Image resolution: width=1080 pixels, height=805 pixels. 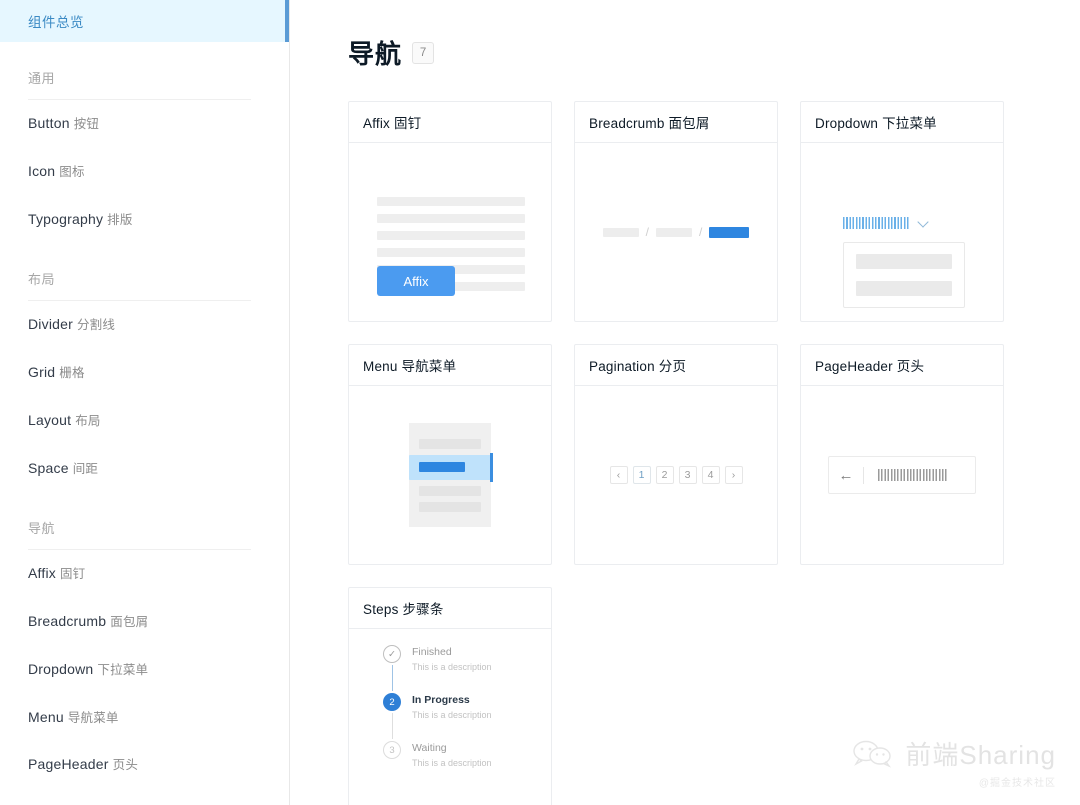 I want to click on sidebar-item-label-en: PageHeader, so click(x=68, y=764).